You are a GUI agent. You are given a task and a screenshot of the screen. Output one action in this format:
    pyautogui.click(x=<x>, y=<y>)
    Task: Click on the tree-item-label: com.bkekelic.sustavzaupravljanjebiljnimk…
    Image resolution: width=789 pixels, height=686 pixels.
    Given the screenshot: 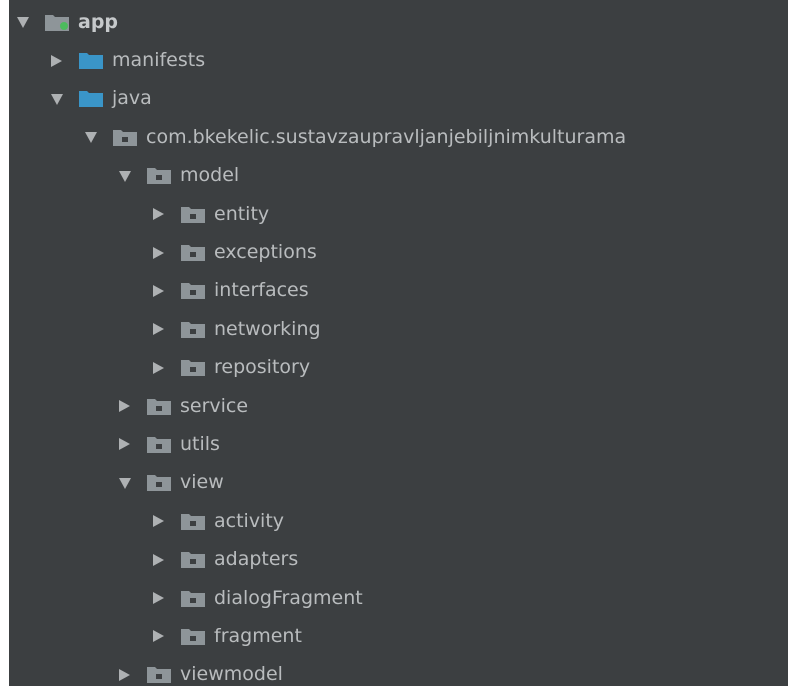 What is the action you would take?
    pyautogui.click(x=386, y=136)
    